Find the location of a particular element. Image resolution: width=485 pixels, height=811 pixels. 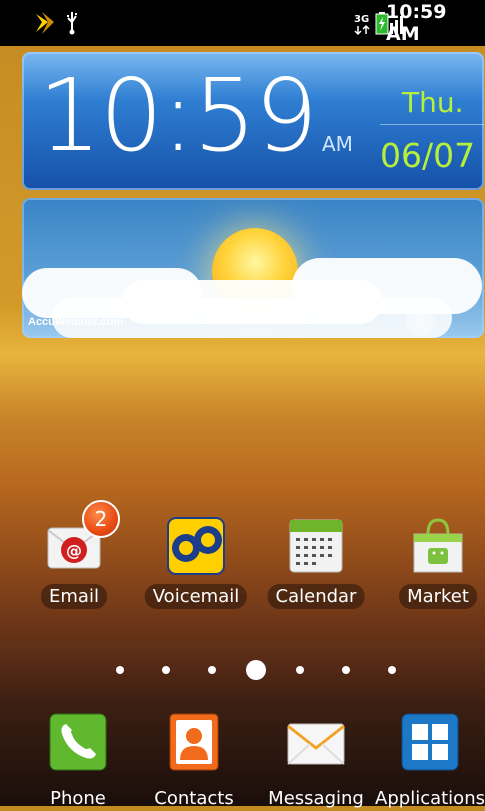

status-time: 10:59 AM is located at coordinates (416, 23).